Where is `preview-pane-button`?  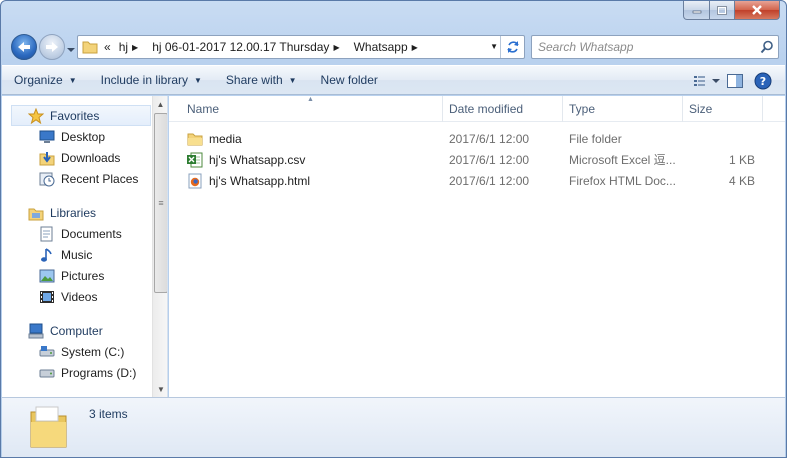 preview-pane-button is located at coordinates (735, 81).